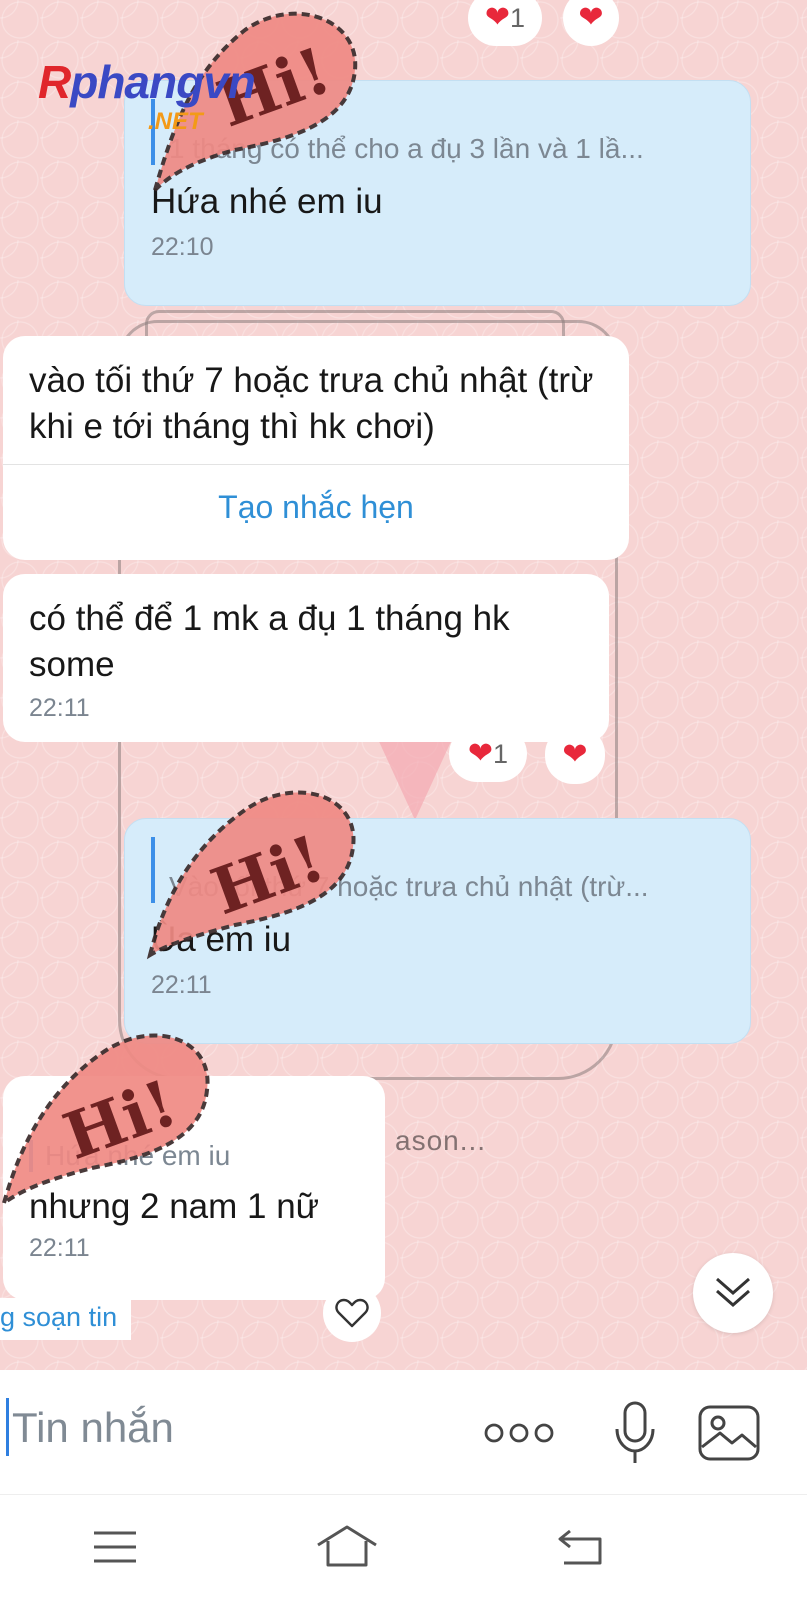 Image resolution: width=807 pixels, height=1600 pixels. I want to click on home-button, so click(347, 1547).